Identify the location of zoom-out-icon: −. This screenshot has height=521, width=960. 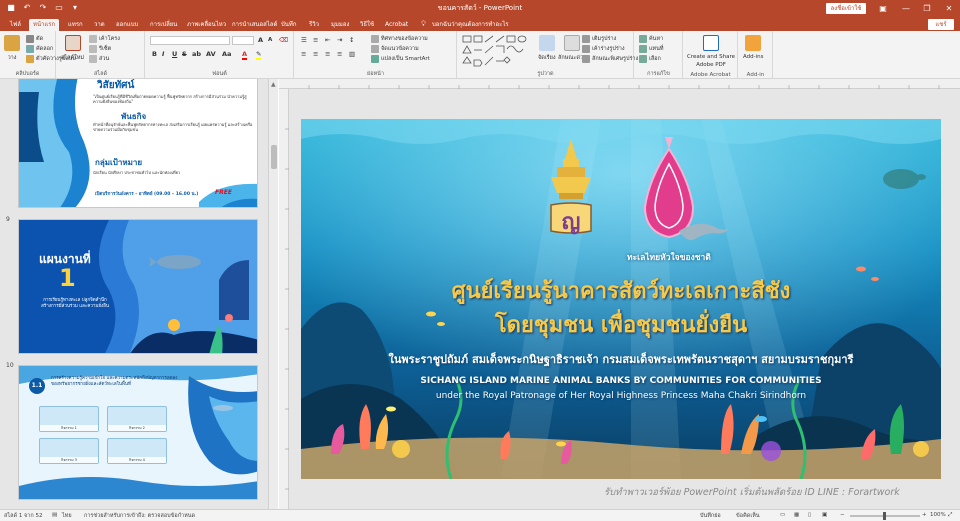
(842, 515).